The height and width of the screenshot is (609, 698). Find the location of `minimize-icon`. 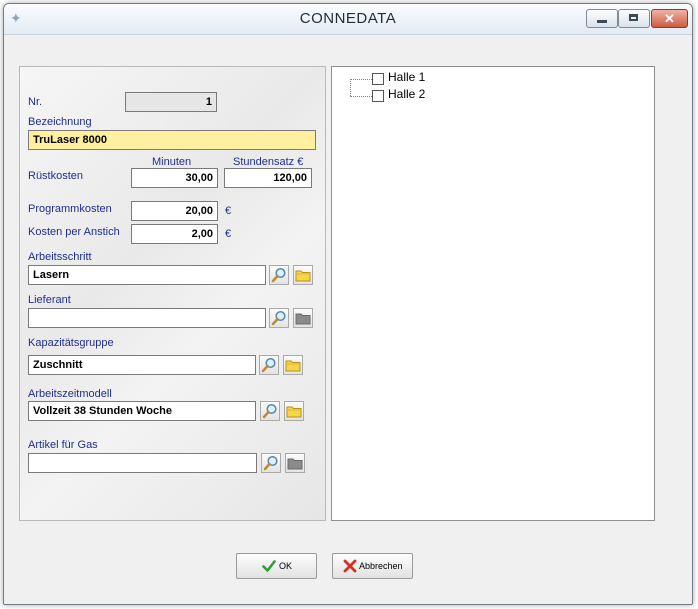

minimize-icon is located at coordinates (602, 21).